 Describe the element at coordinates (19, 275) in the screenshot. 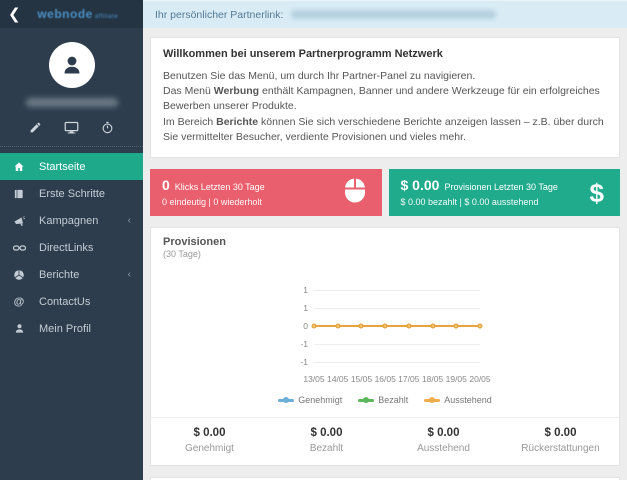

I see `pie-chart-icon` at that location.